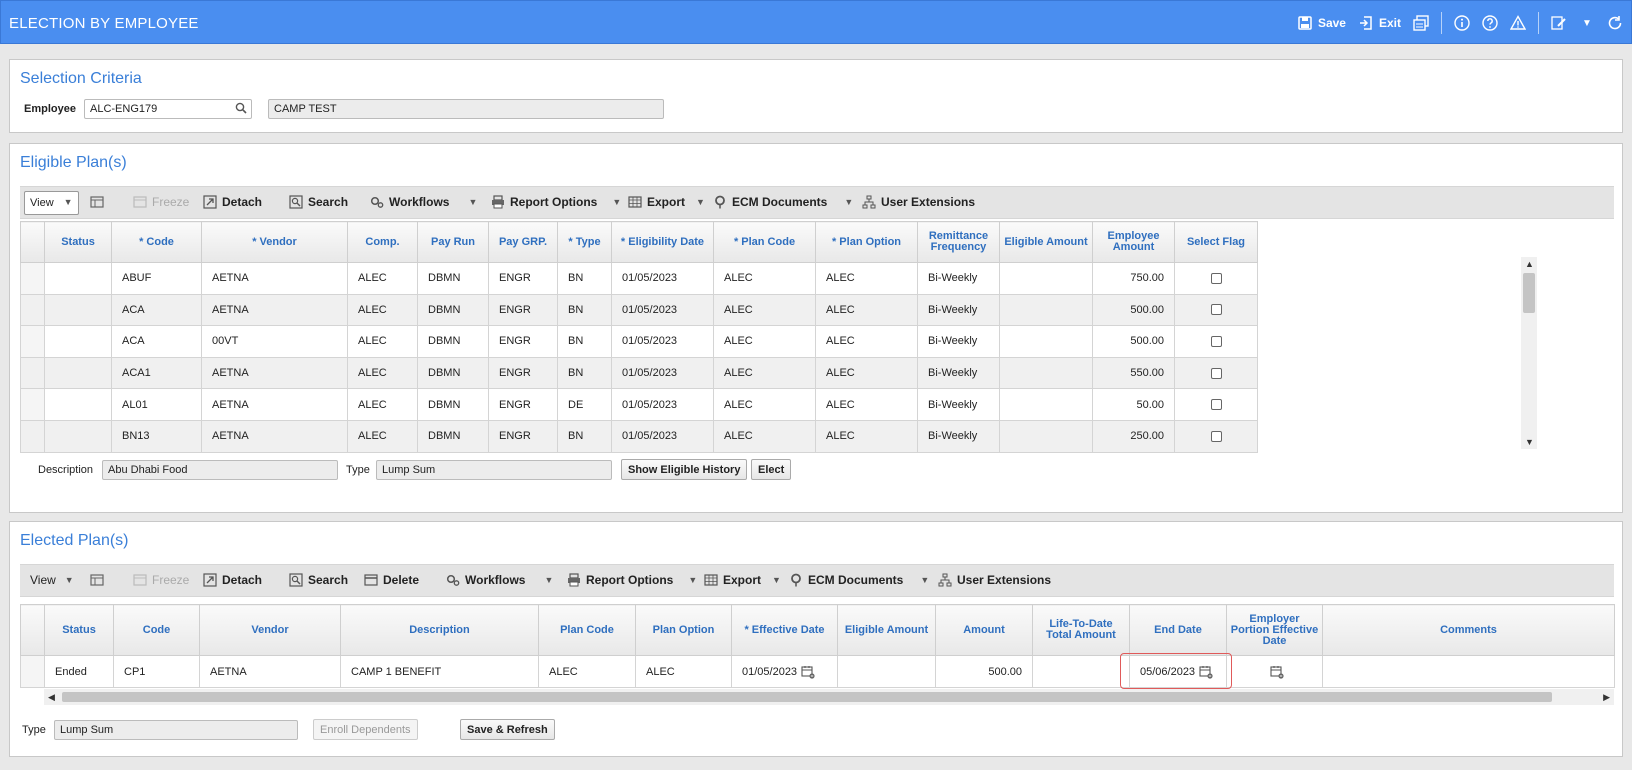 Image resolution: width=1632 pixels, height=770 pixels. I want to click on warning-icon, so click(1518, 23).